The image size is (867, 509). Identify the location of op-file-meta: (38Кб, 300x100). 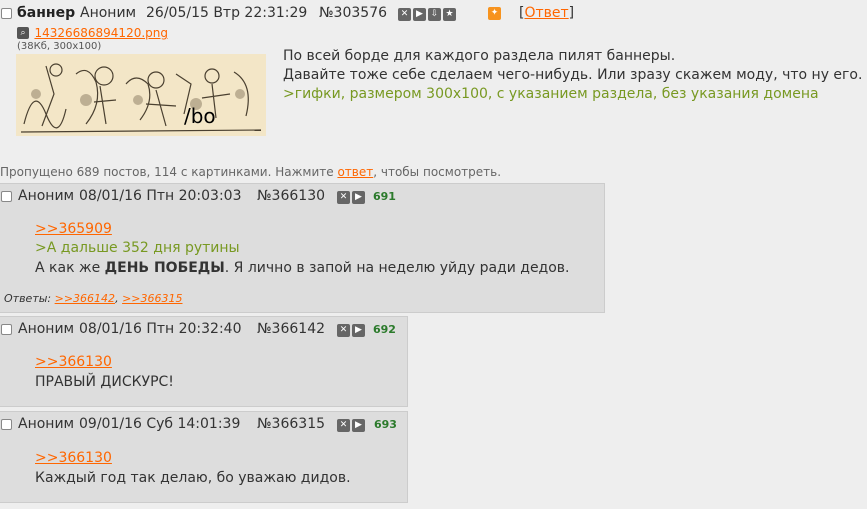
(59, 46).